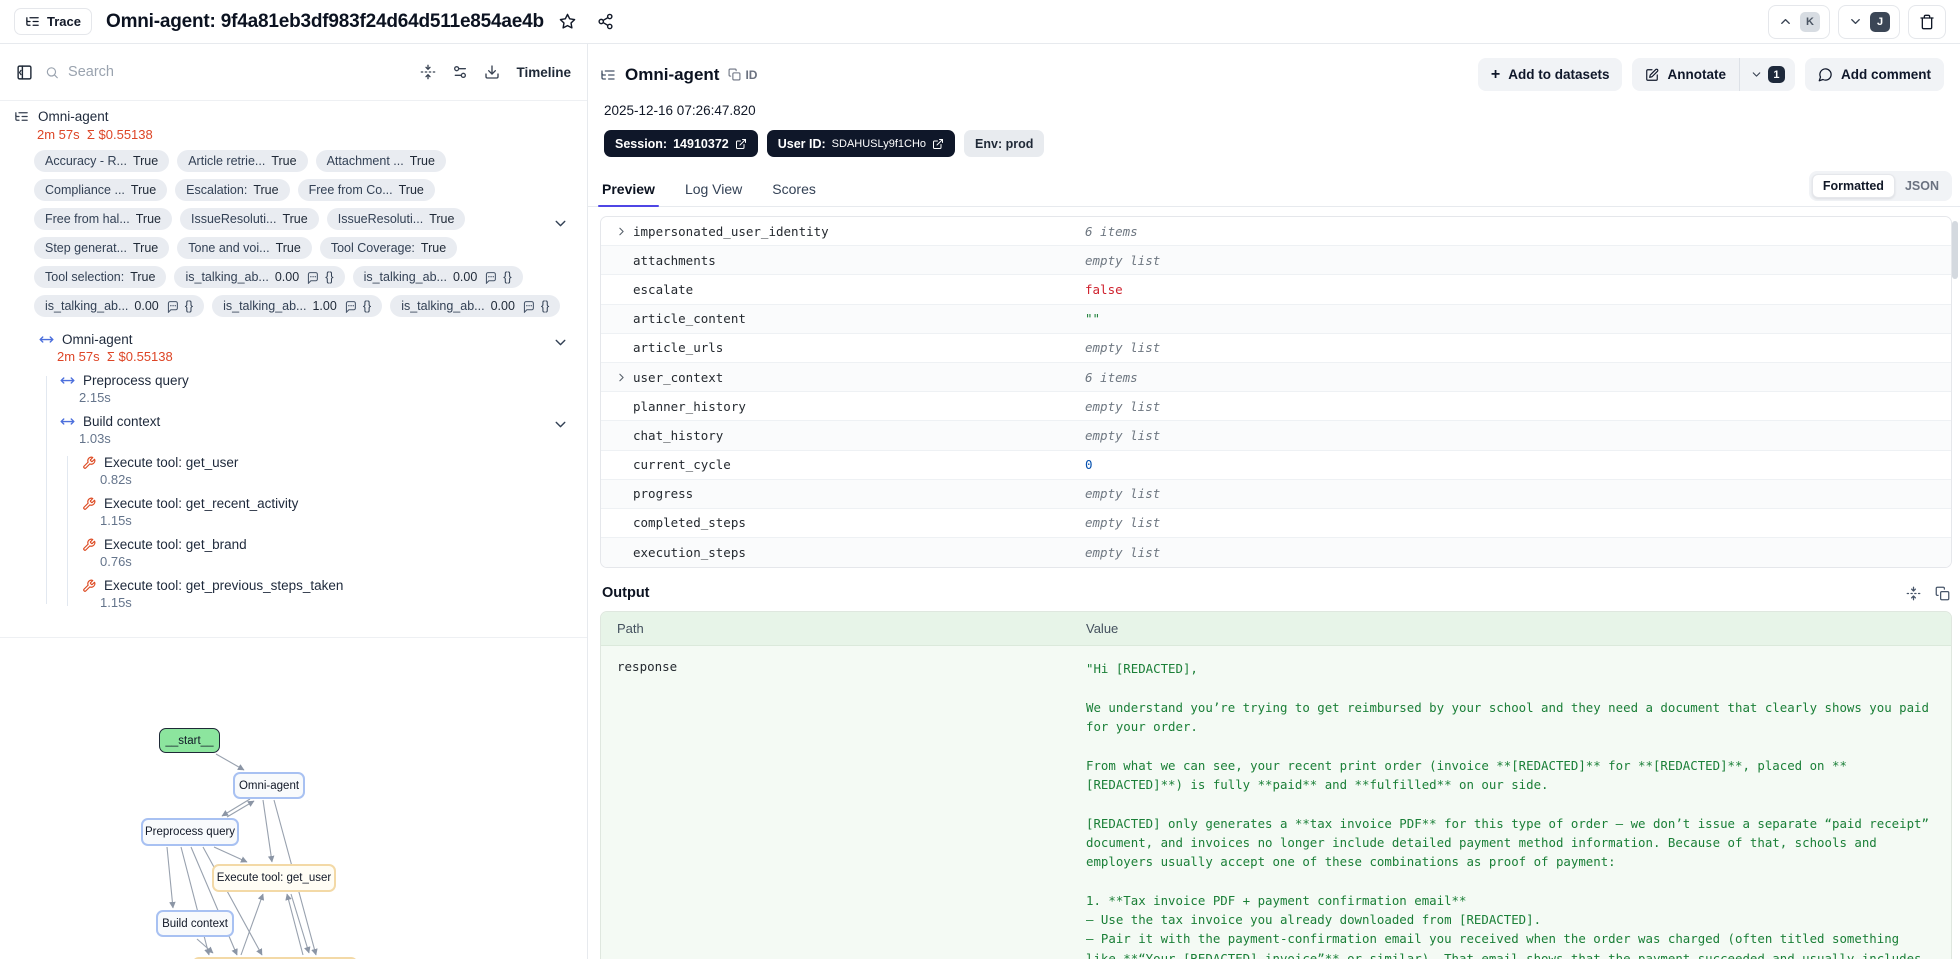 Image resolution: width=1960 pixels, height=959 pixels. Describe the element at coordinates (313, 389) in the screenshot. I see `tree-span-preprocess-query: Preprocess query 2.15s` at that location.